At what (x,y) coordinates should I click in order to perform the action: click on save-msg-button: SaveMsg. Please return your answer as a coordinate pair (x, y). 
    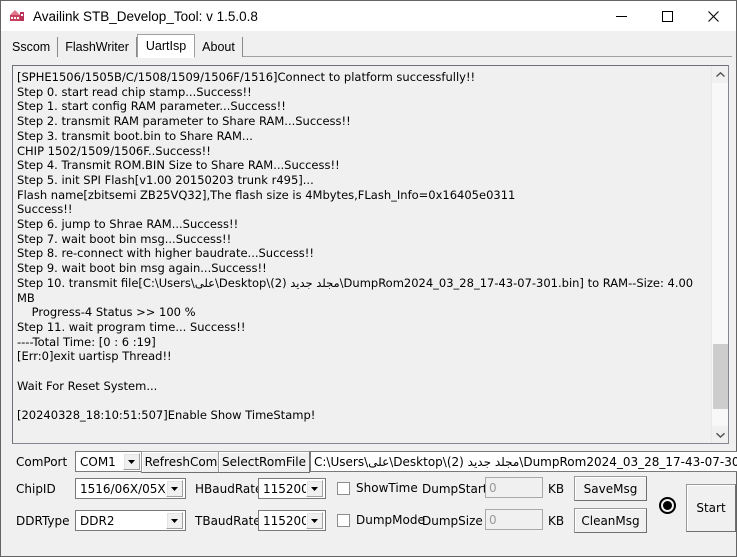
    Looking at the image, I should click on (610, 488).